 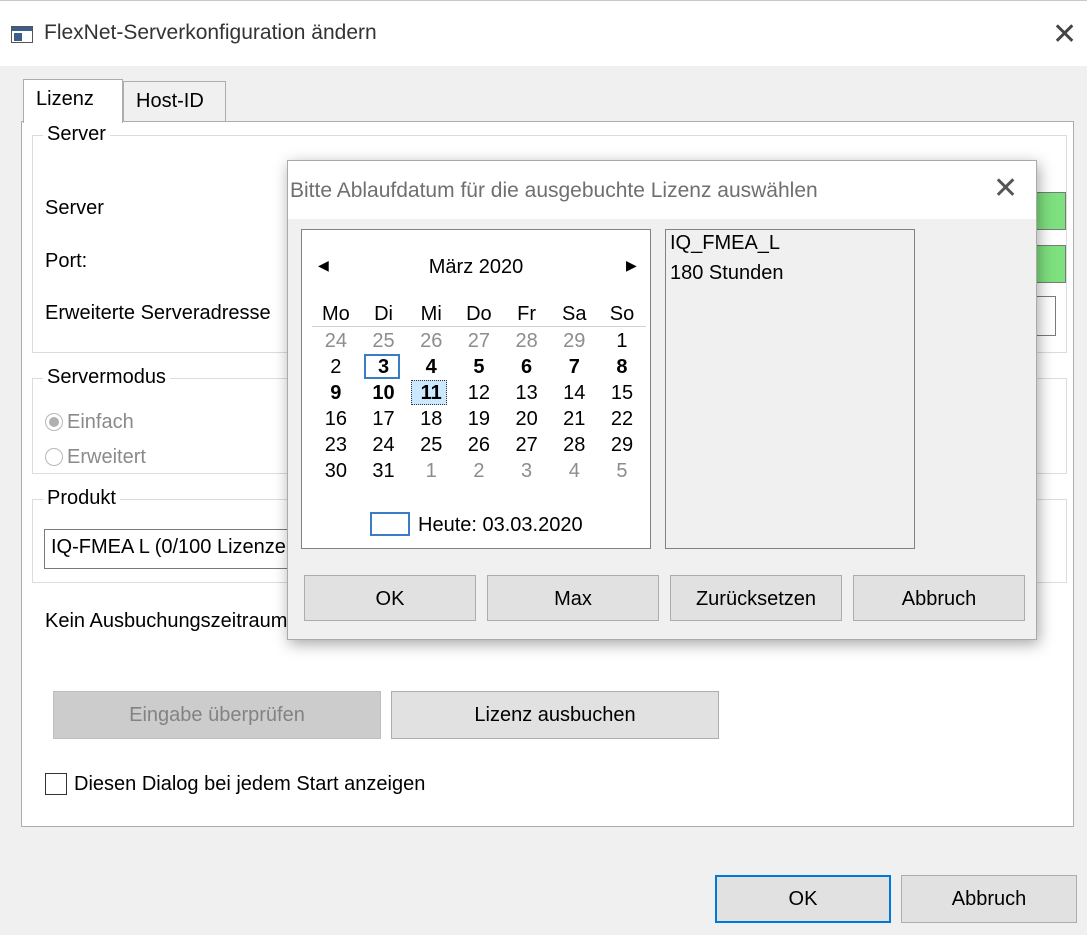 I want to click on calendar-day: 22, so click(x=622, y=419).